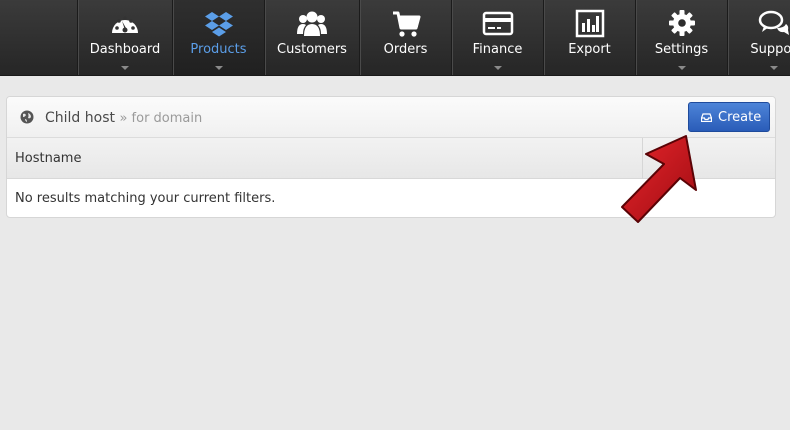 Image resolution: width=790 pixels, height=430 pixels. What do you see at coordinates (405, 37) in the screenshot?
I see `nav-orders: Orders` at bounding box center [405, 37].